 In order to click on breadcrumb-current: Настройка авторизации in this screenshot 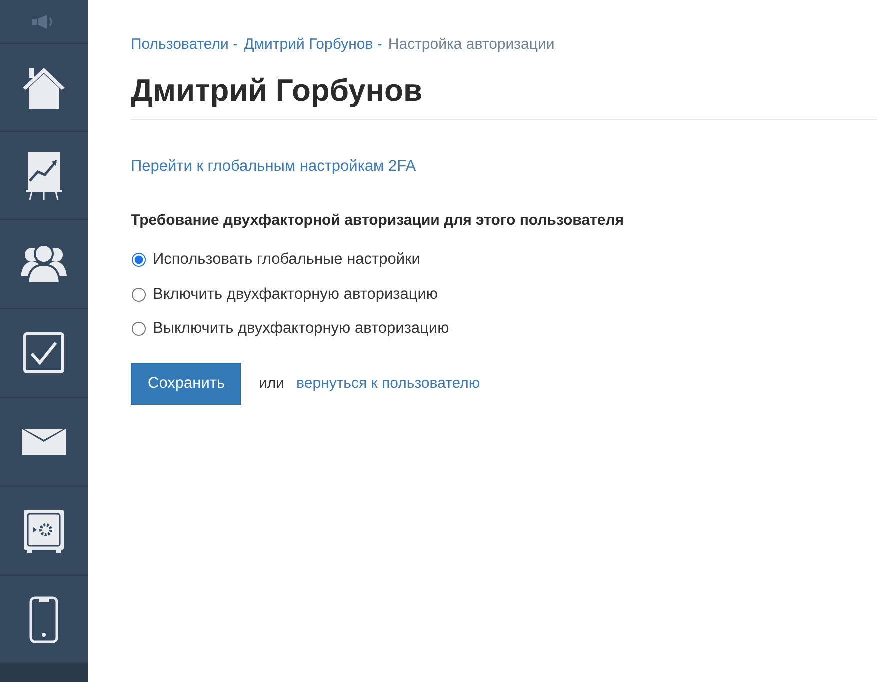, I will do `click(471, 44)`.